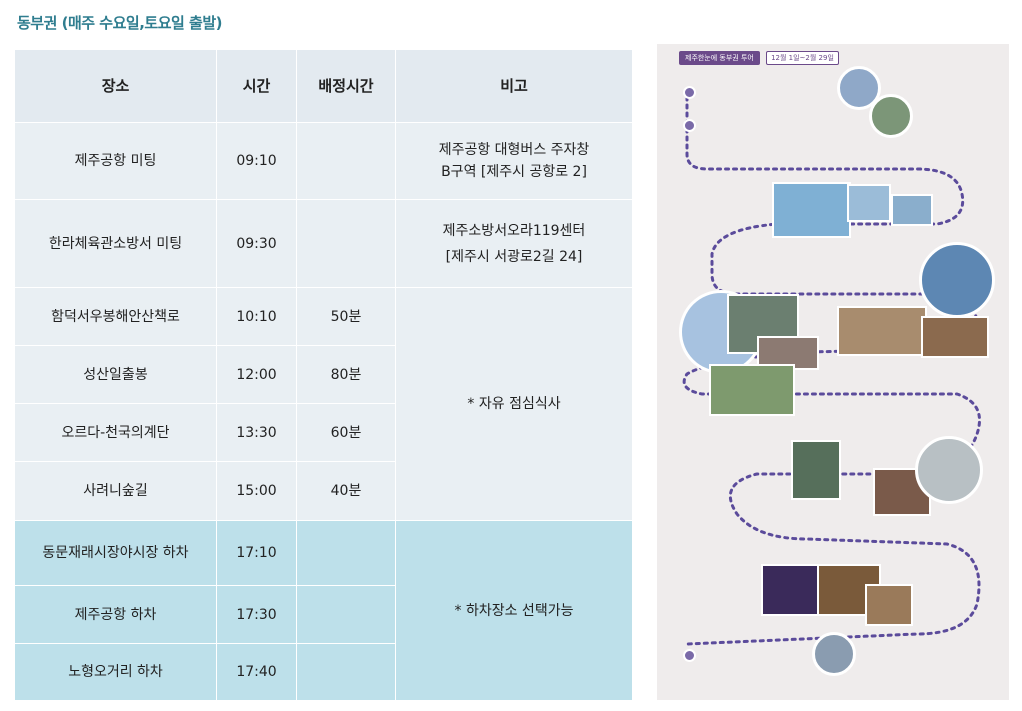 The image size is (1022, 711). Describe the element at coordinates (115, 374) in the screenshot. I see `row-place: 성산일출봉` at that location.